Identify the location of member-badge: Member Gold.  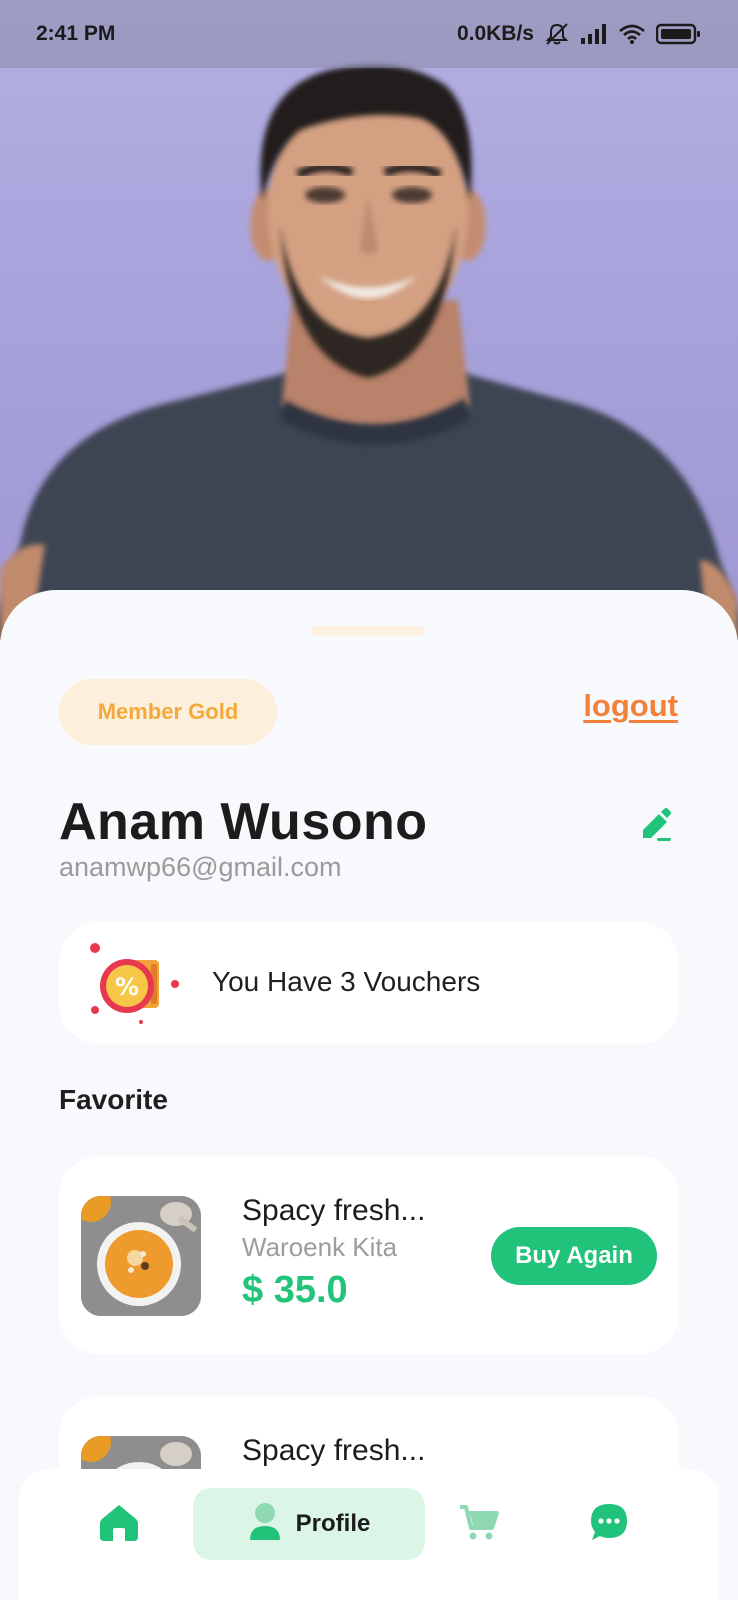
(168, 712).